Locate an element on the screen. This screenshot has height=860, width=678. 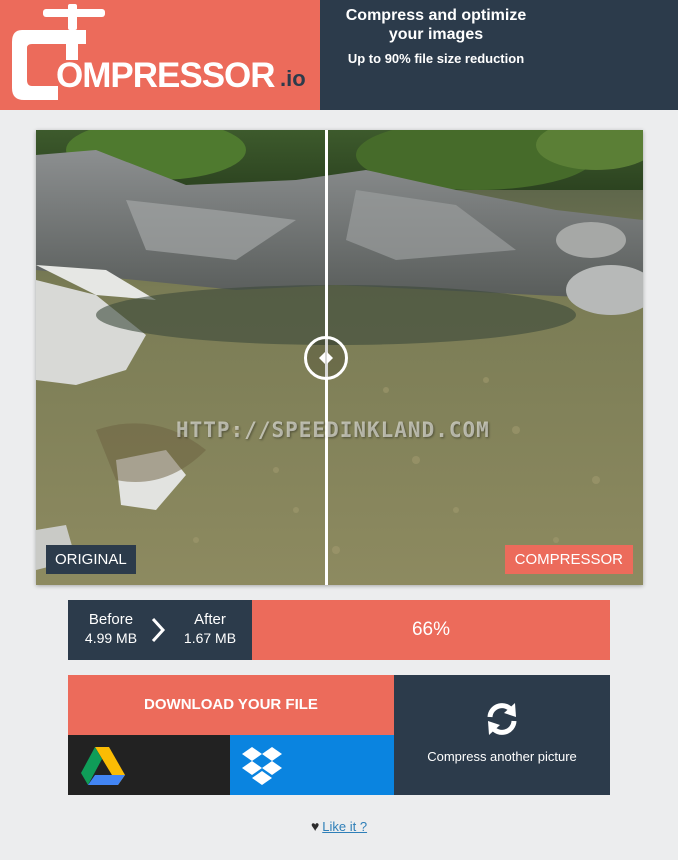
original-label: ORIGINAL is located at coordinates (91, 559).